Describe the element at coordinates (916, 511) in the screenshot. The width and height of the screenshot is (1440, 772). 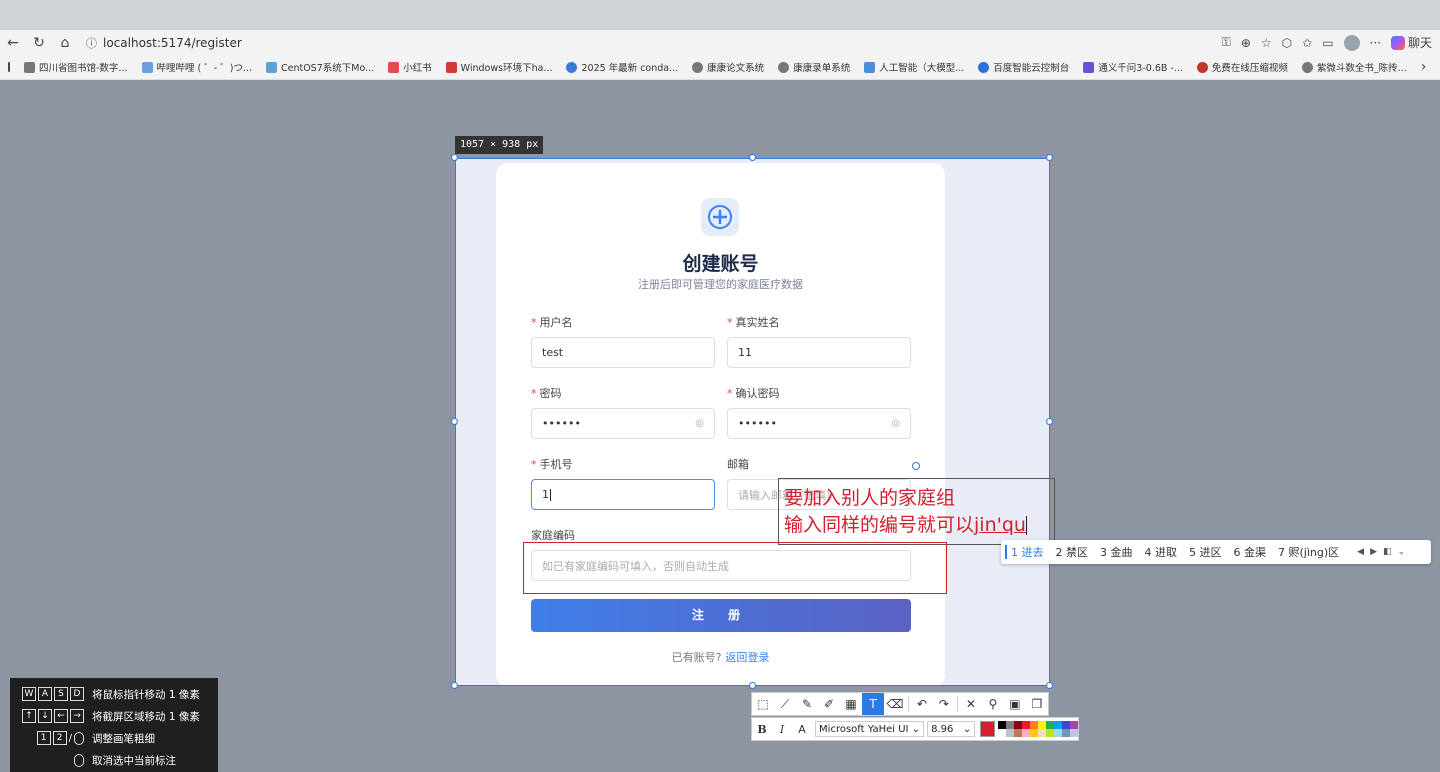
I see `annotation-text-box: 要加入别人的家庭组 输入同样的编号就可以jin'qu` at that location.